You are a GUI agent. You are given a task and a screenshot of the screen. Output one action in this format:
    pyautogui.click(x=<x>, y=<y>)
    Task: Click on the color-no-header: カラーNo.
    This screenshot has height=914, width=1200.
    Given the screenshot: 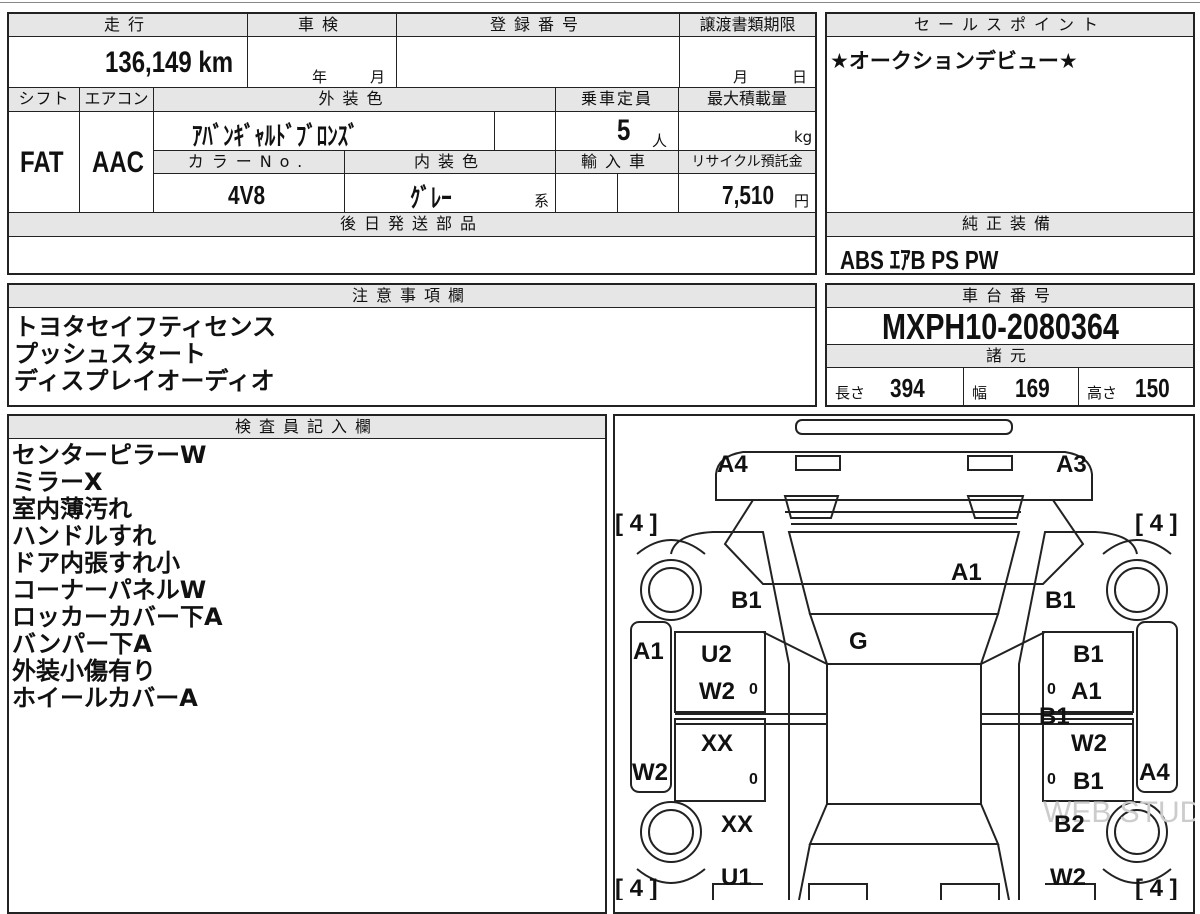 What is the action you would take?
    pyautogui.click(x=249, y=162)
    